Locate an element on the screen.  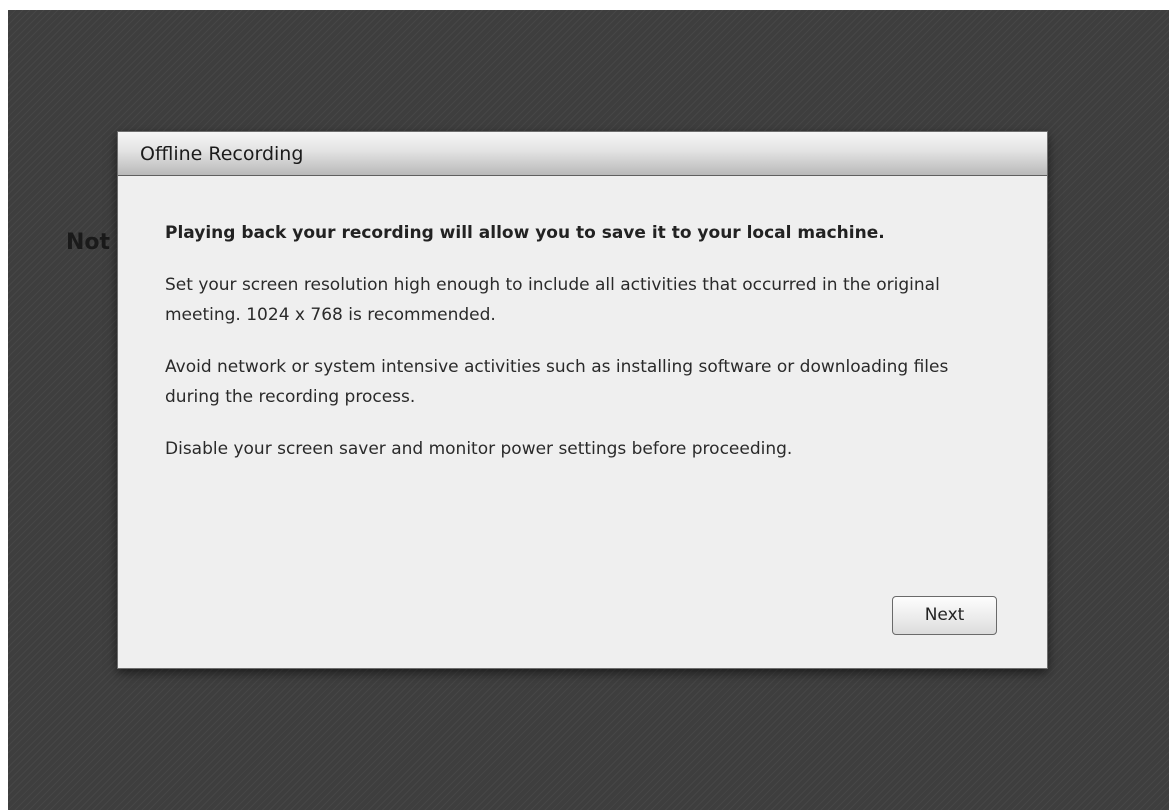
background-heading: Not is located at coordinates (88, 242).